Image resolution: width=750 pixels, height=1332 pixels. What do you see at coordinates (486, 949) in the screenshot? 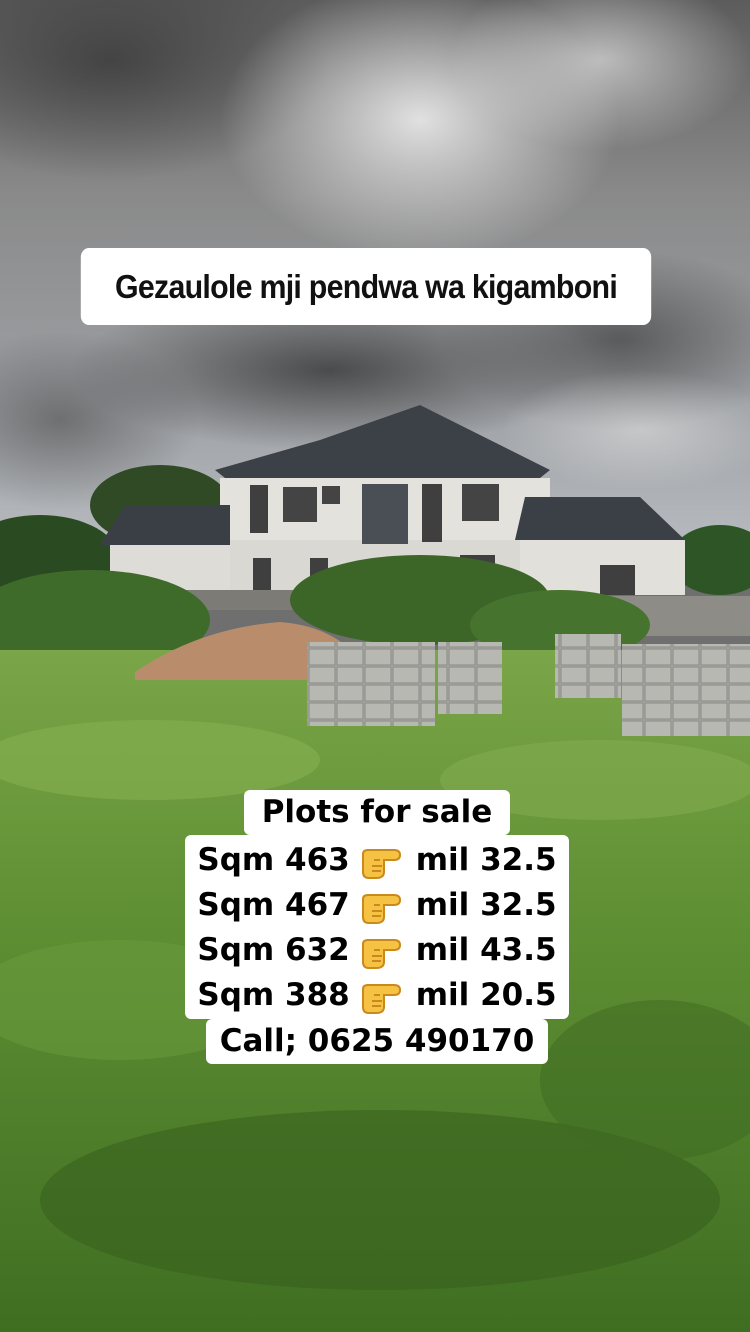
I see `listing-price: mil 43.5` at bounding box center [486, 949].